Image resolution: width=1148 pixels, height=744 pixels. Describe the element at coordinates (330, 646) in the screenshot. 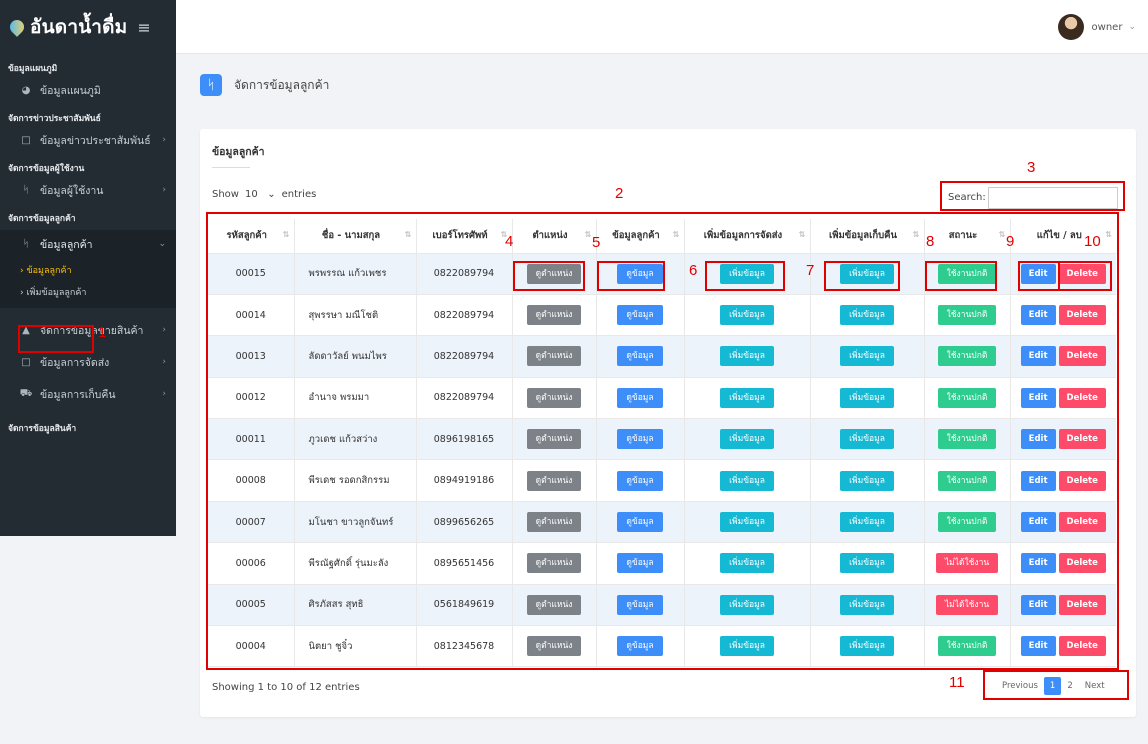

I see `customer-name: นิตยา ชูจิ๋ว` at that location.